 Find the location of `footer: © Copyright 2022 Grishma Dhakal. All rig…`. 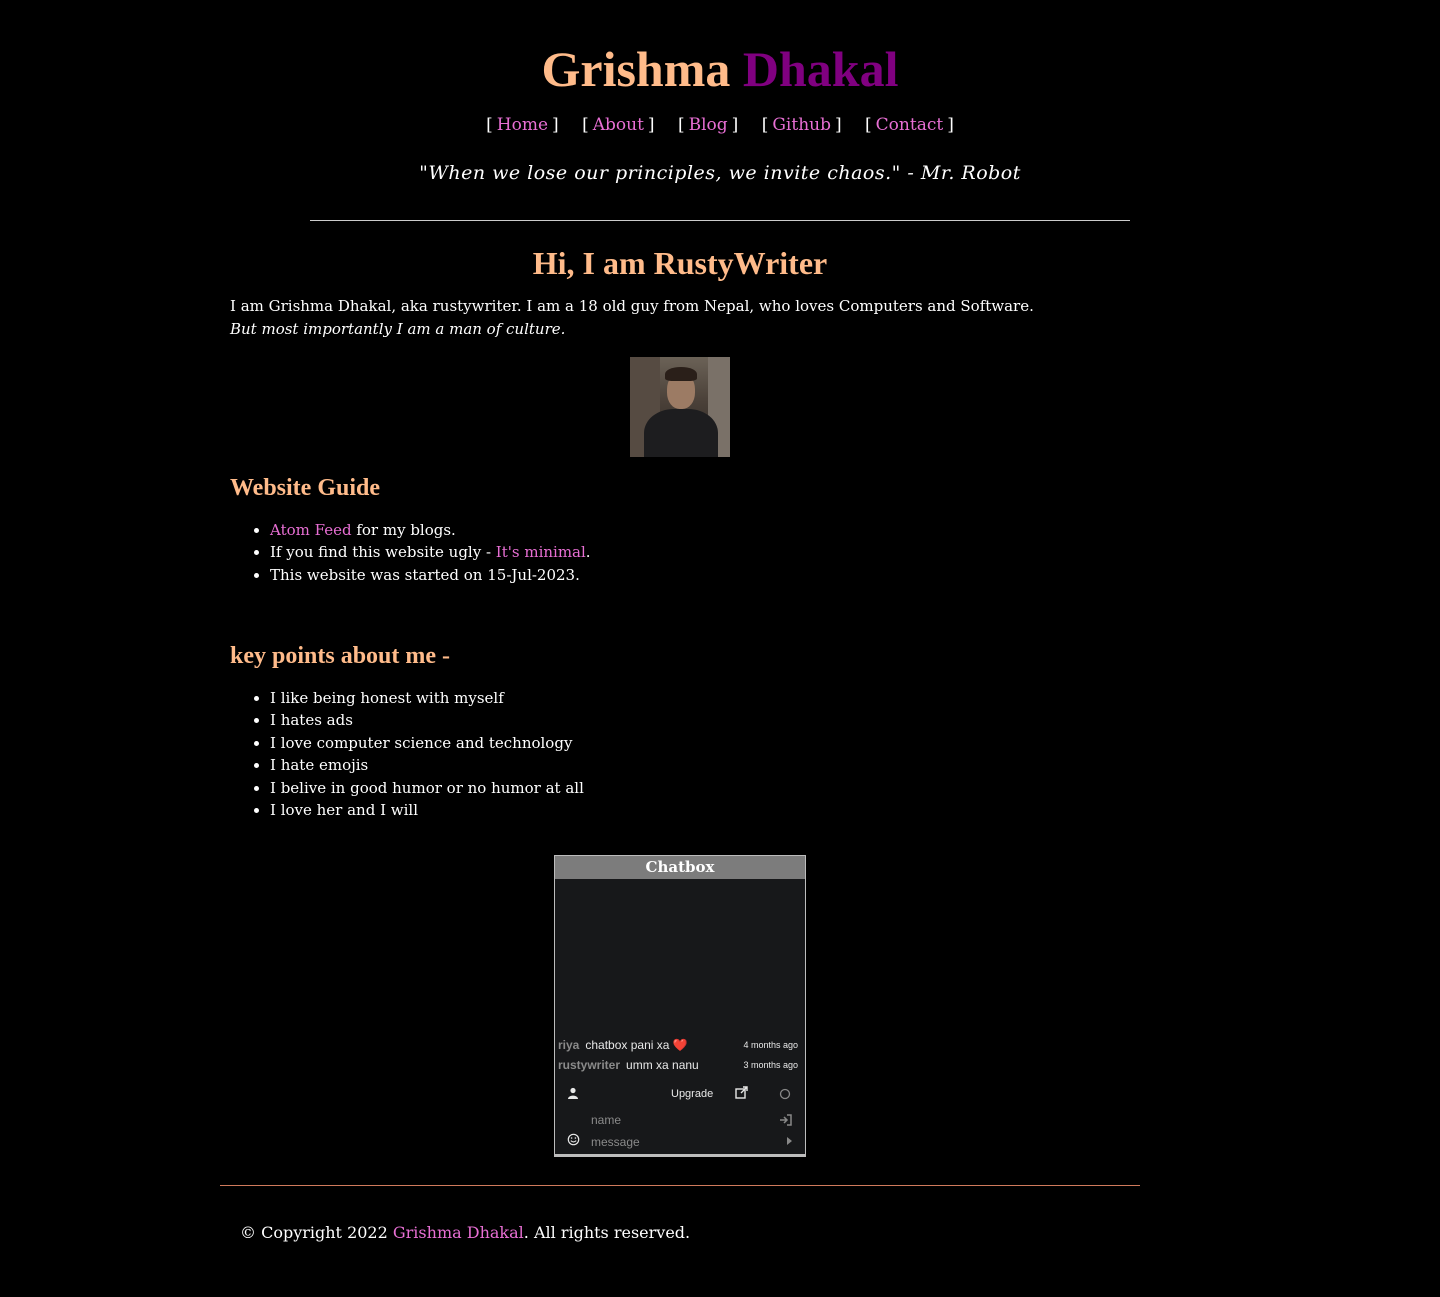

footer: © Copyright 2022 Grishma Dhakal. All rig… is located at coordinates (465, 1233).